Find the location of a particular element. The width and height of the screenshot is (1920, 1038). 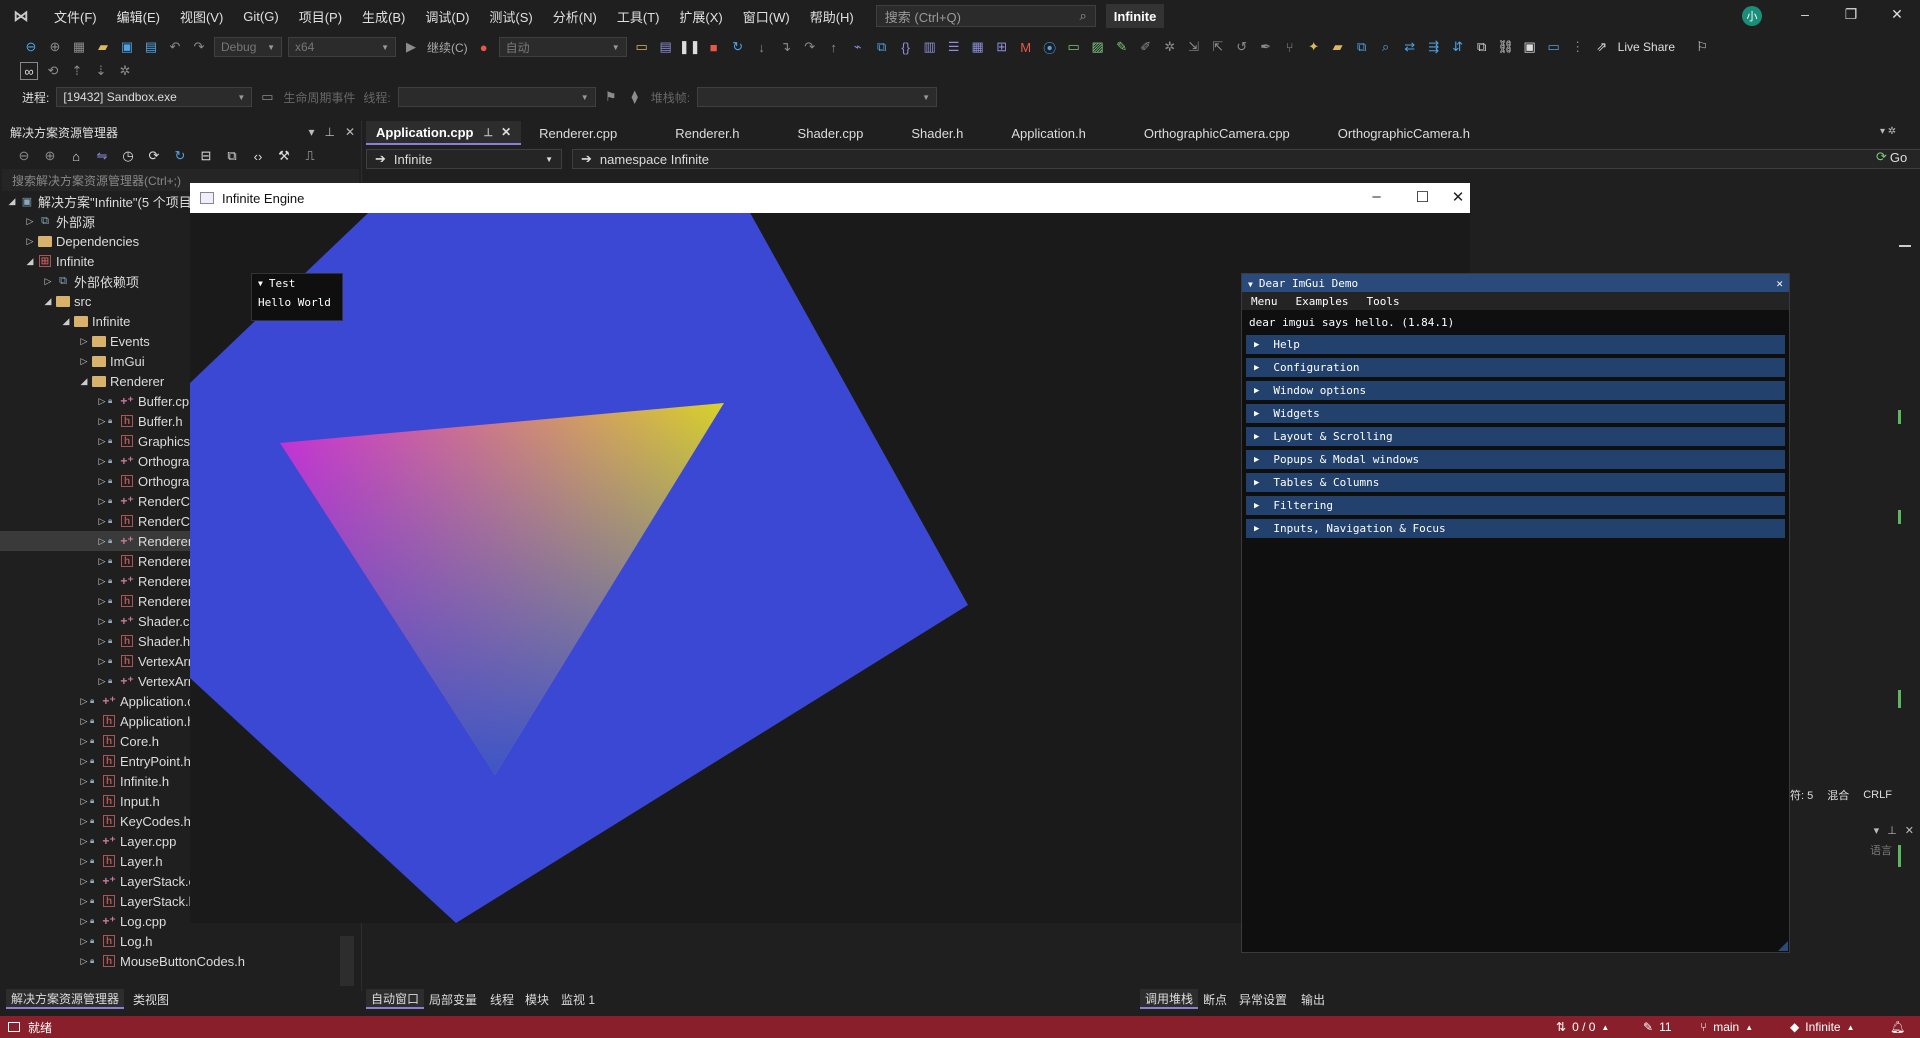

imgui-collapsing-header: ▶ Popups & Modal windows is located at coordinates (1515, 459).